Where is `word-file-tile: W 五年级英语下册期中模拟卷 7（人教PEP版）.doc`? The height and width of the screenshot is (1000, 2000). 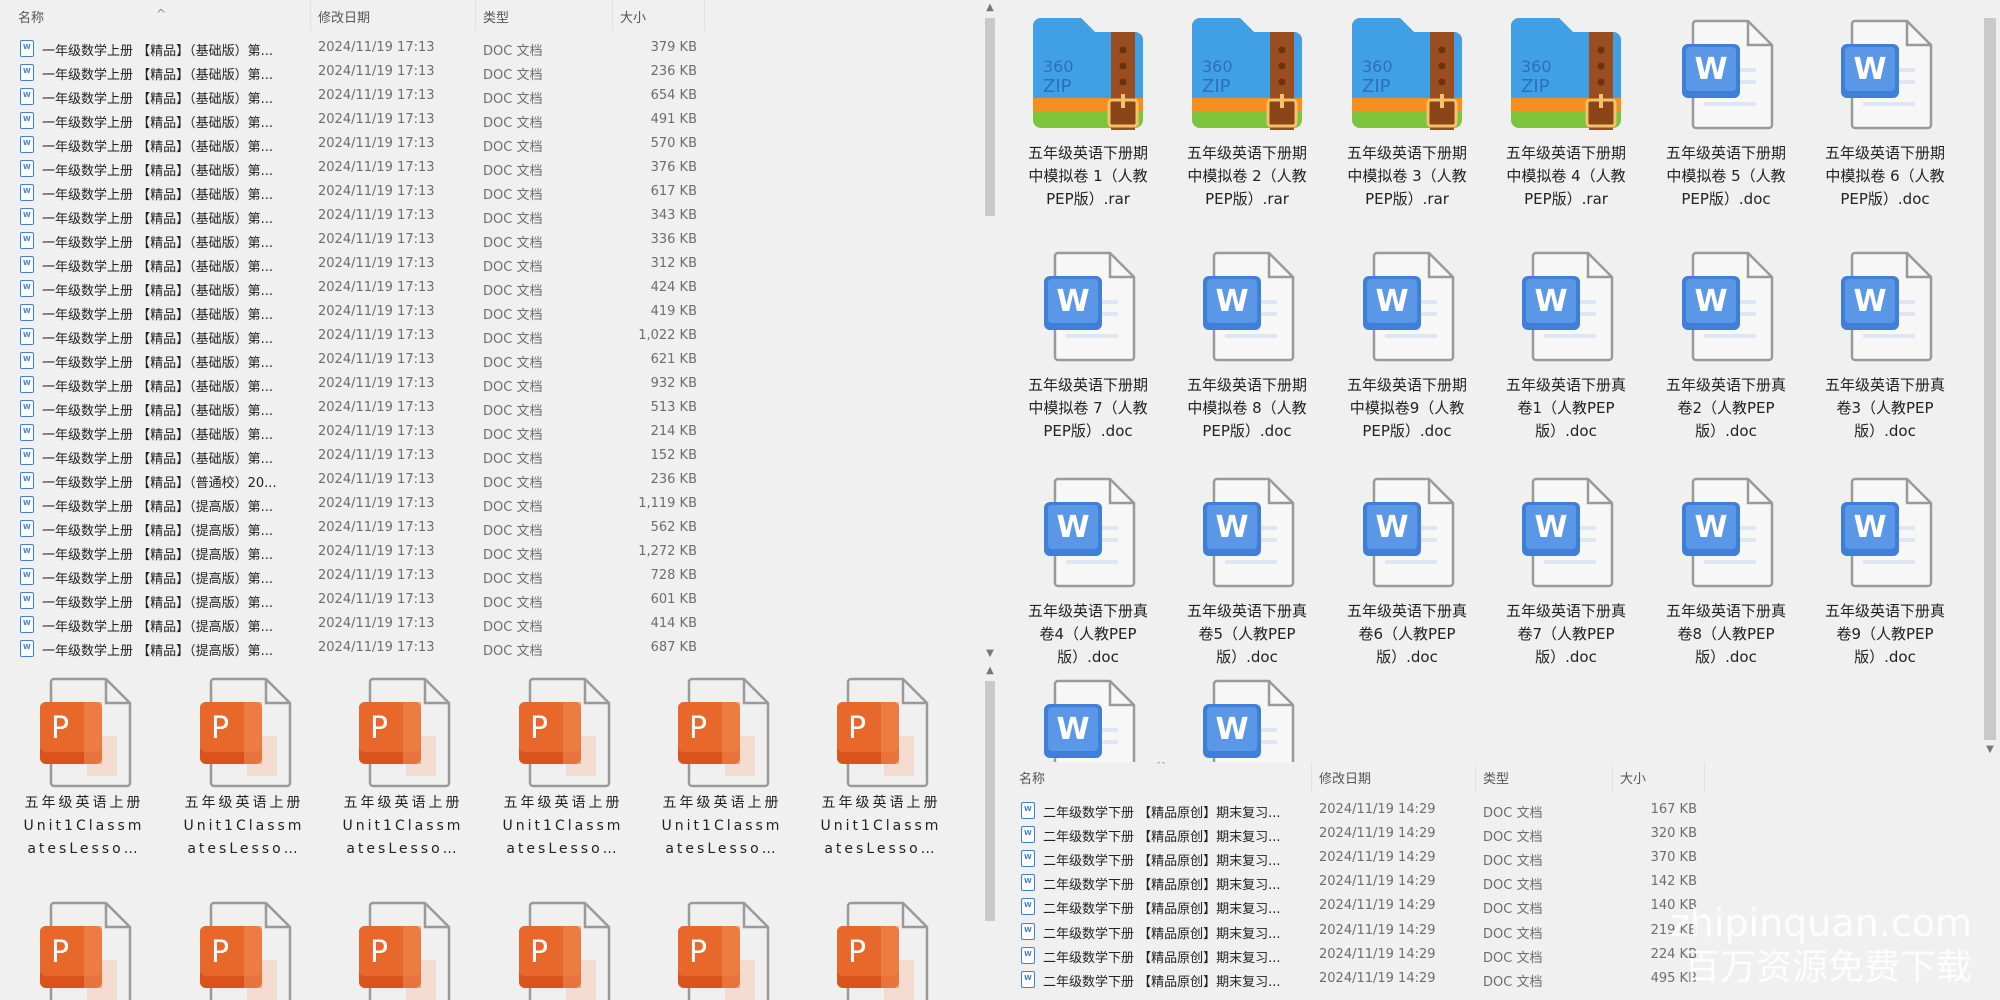 word-file-tile: W 五年级英语下册期中模拟卷 7（人教PEP版）.doc is located at coordinates (1088, 341).